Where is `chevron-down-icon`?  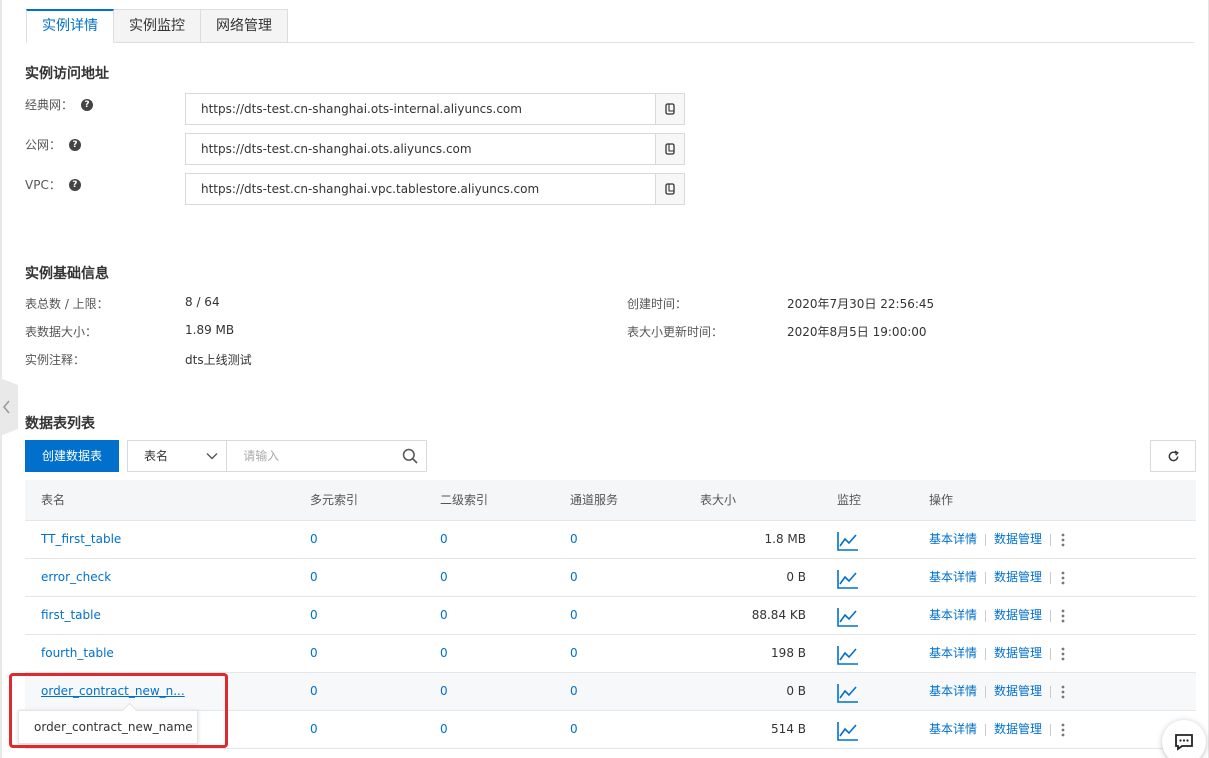
chevron-down-icon is located at coordinates (212, 456).